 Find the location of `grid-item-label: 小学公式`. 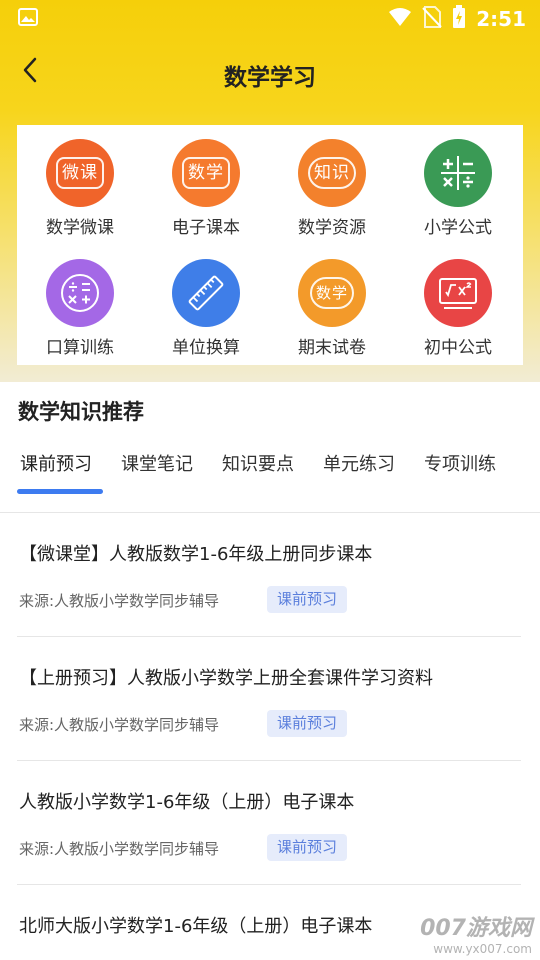

grid-item-label: 小学公式 is located at coordinates (458, 228).